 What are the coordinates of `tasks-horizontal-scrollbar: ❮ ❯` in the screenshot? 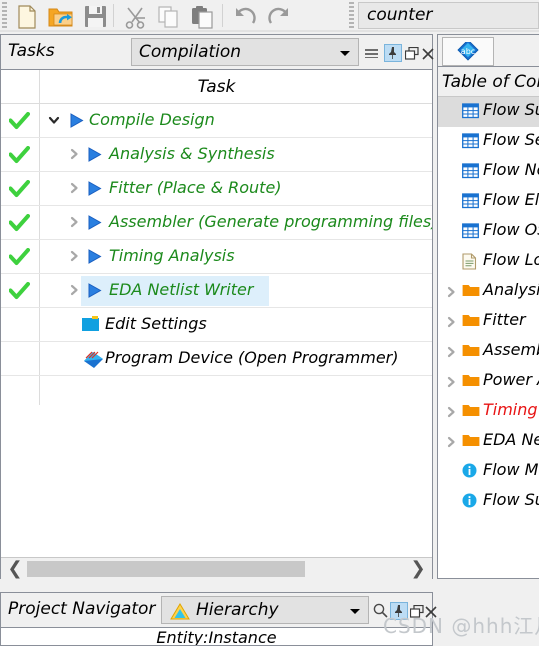 It's located at (216, 568).